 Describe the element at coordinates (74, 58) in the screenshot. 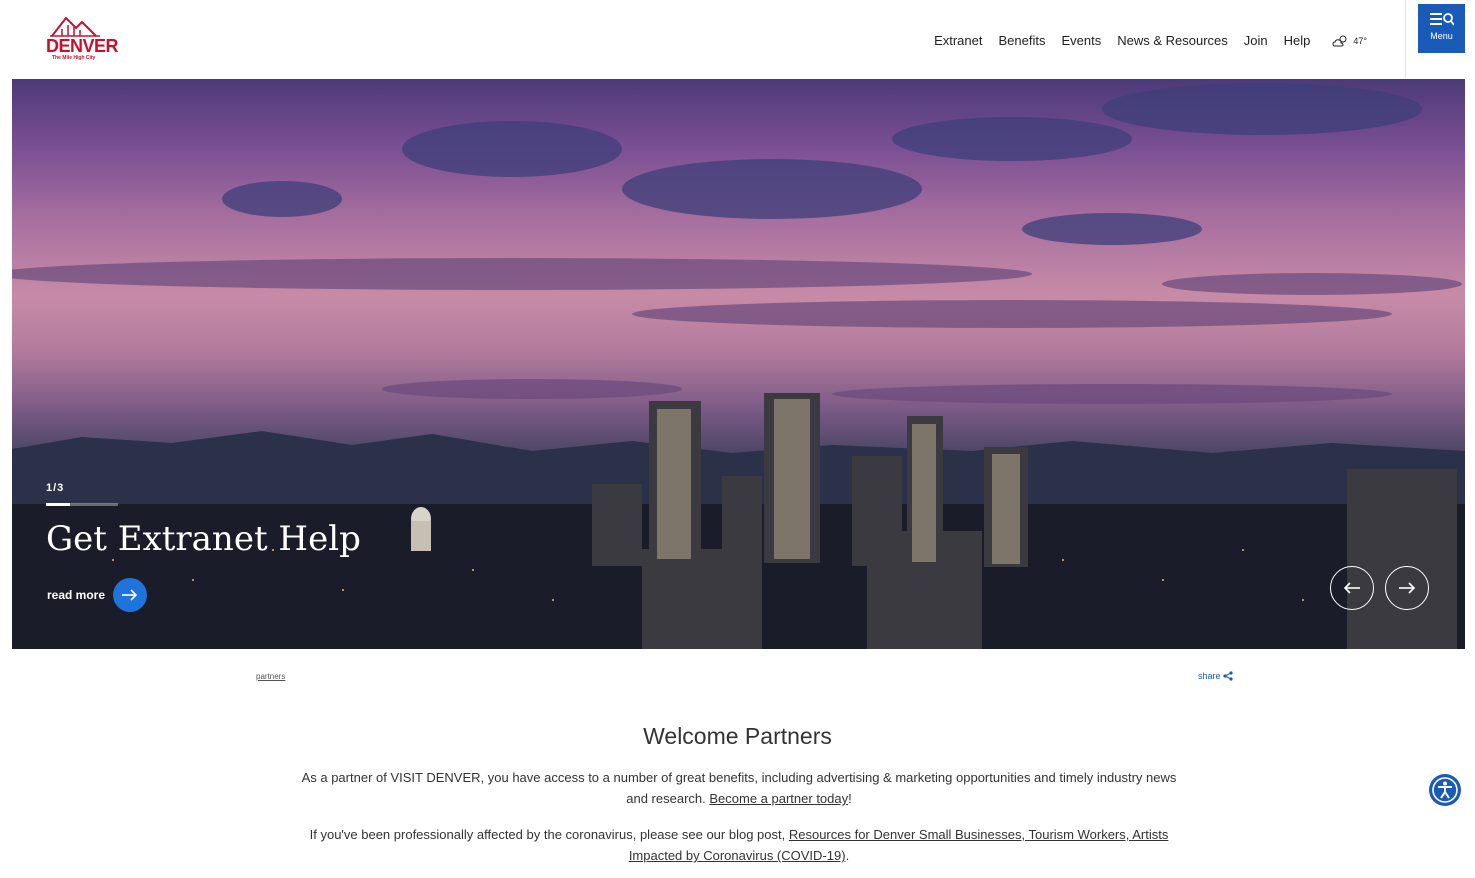

I see `logo-tagline: The Mile High City` at that location.